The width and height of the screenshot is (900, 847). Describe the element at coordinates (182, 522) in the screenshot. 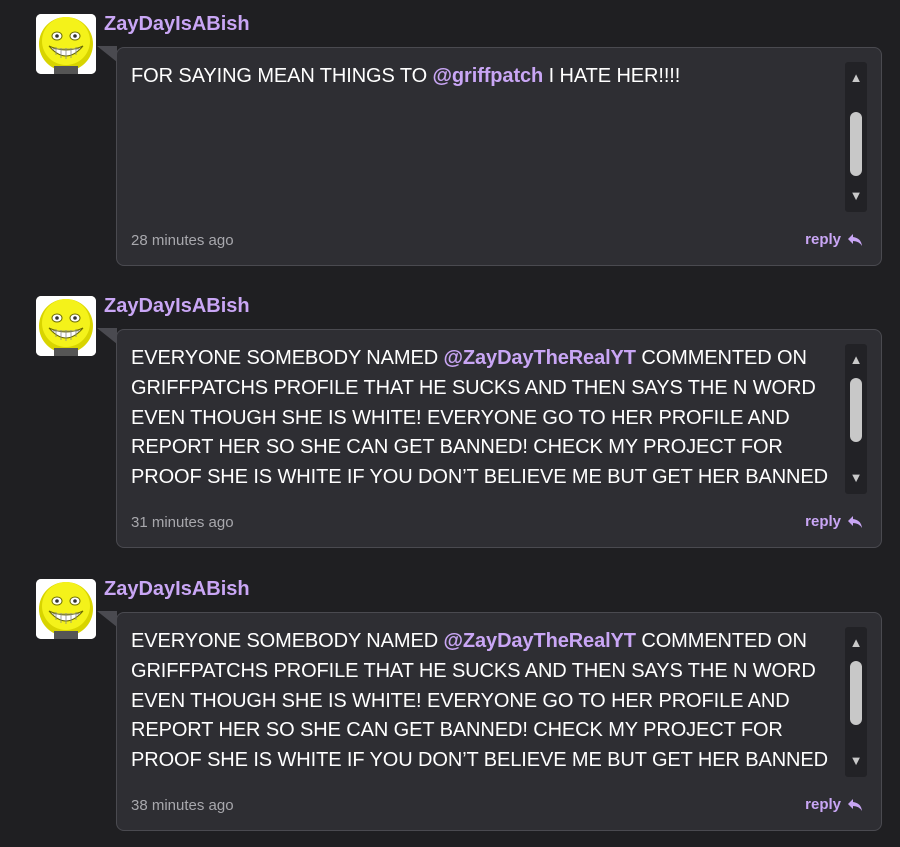

I see `timestamp: 31 minutes ago` at that location.